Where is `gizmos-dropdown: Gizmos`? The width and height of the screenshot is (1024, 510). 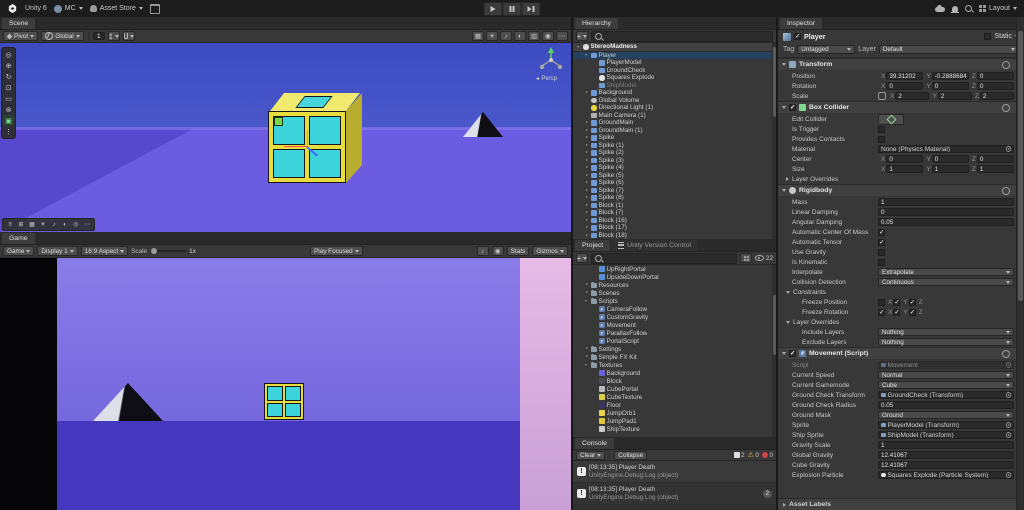 gizmos-dropdown: Gizmos is located at coordinates (550, 251).